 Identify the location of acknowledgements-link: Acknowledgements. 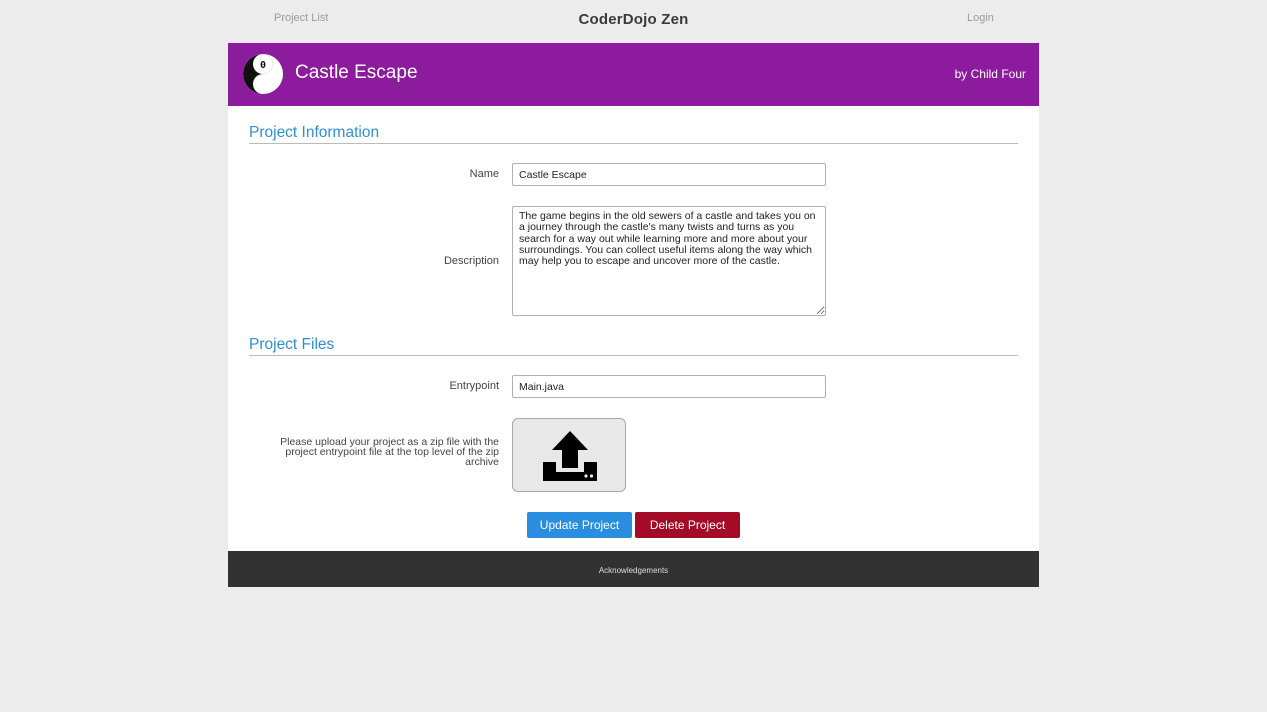
(633, 570).